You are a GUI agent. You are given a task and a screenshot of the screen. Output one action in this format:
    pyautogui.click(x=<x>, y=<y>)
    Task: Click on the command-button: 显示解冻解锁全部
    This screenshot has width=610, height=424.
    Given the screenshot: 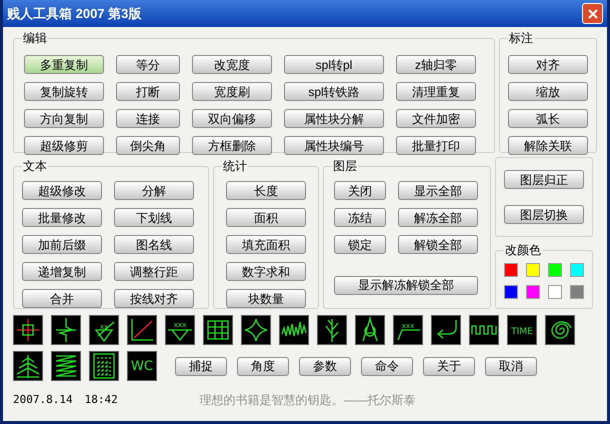 What is the action you would take?
    pyautogui.click(x=406, y=285)
    